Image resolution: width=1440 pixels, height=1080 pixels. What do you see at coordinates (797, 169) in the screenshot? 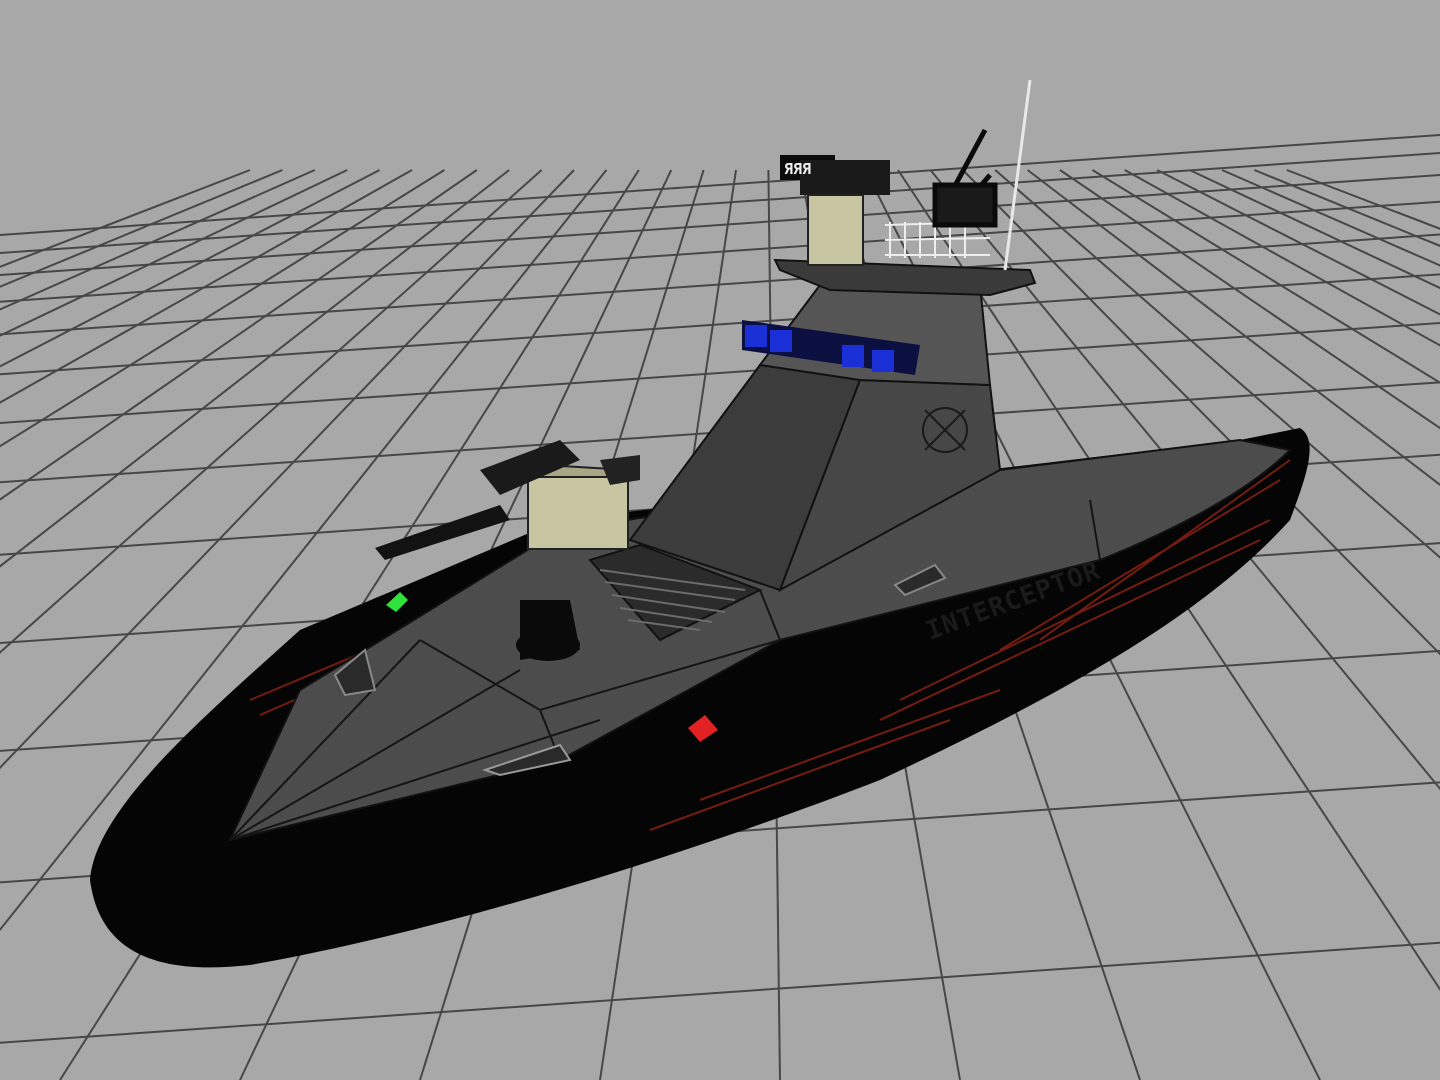
I see `turret-tag: ЯЯЯ` at bounding box center [797, 169].